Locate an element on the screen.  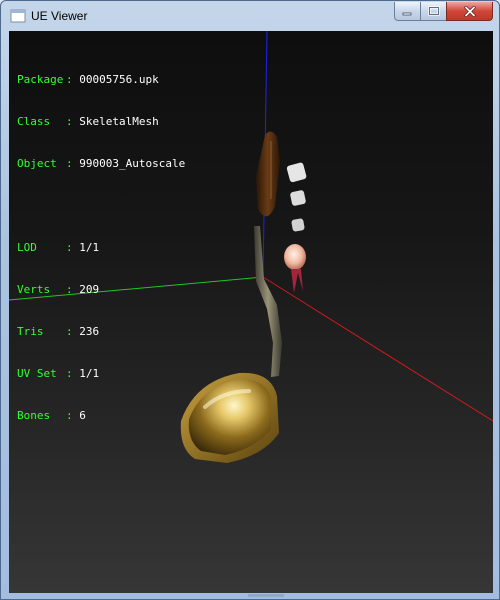
lod-label: LOD is located at coordinates (40, 247).